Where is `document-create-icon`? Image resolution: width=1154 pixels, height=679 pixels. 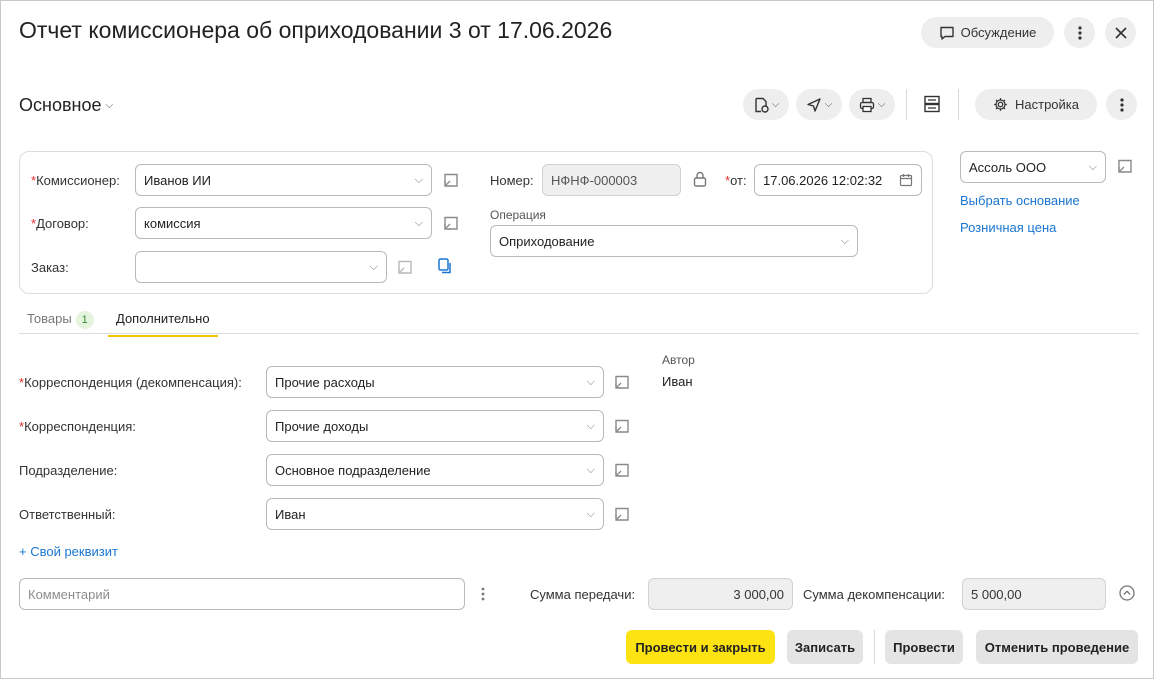 document-create-icon is located at coordinates (762, 105).